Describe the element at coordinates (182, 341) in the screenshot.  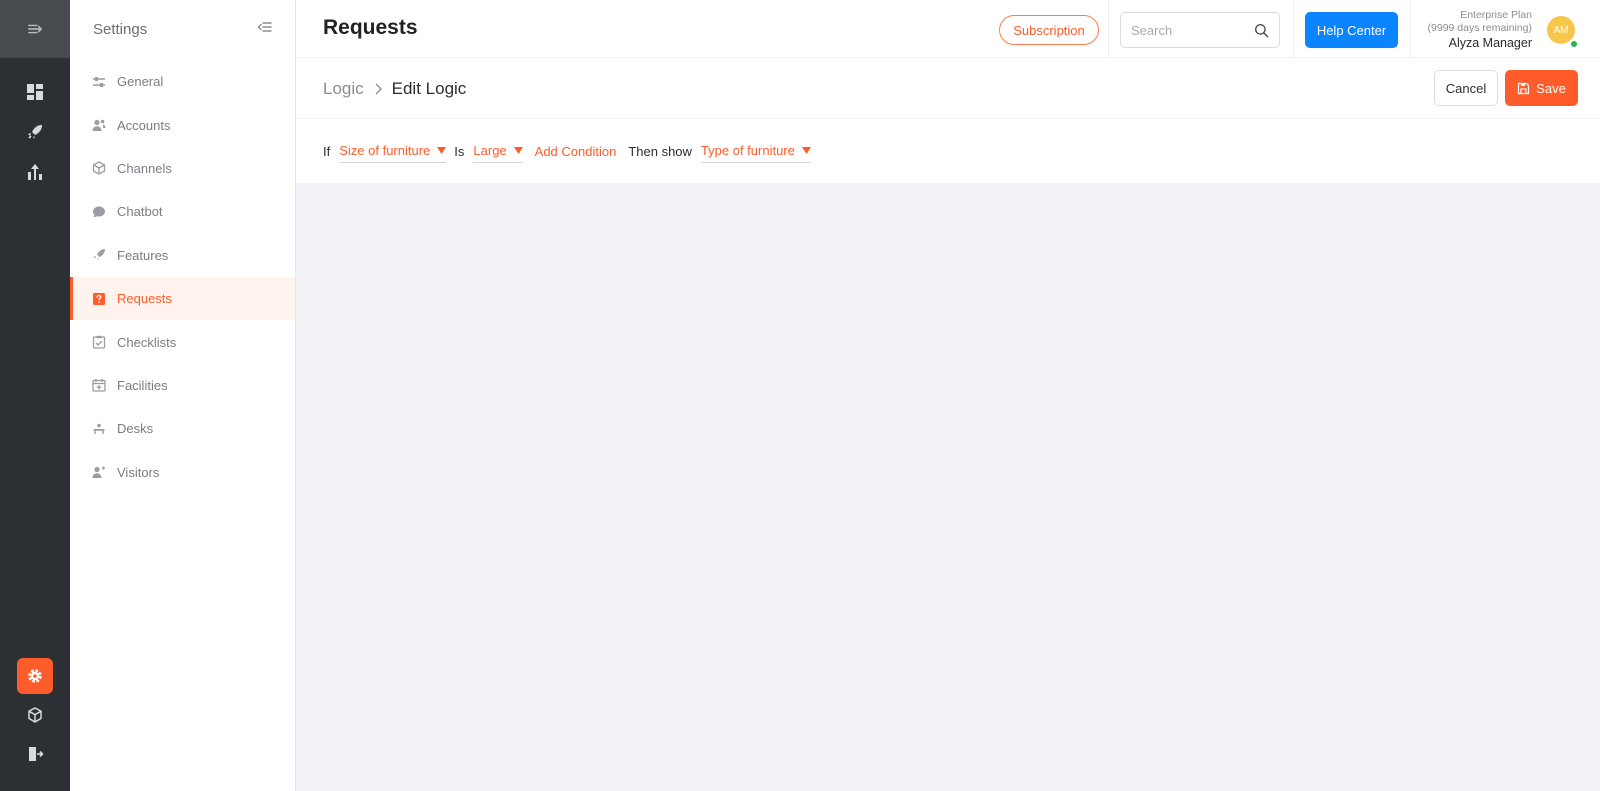
I see `sidebar-item-checklists: Checklists` at that location.